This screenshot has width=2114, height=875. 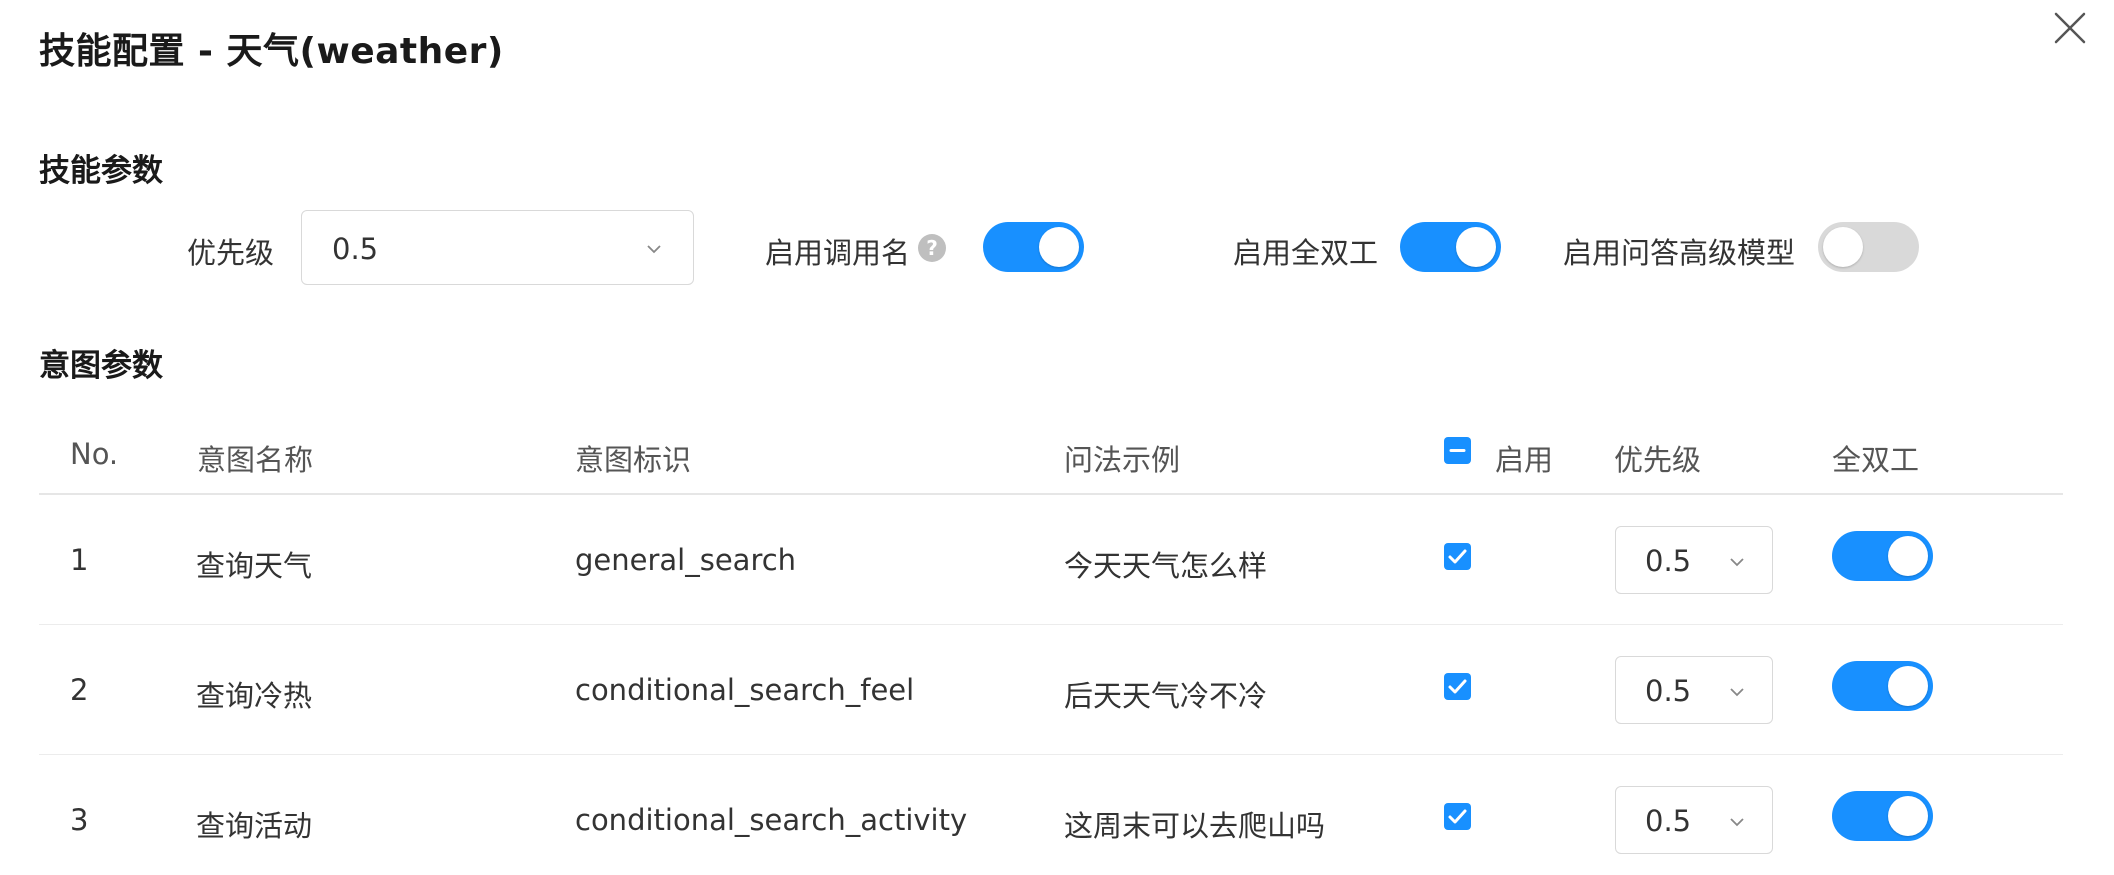 What do you see at coordinates (686, 560) in the screenshot?
I see `row-intent-id: general_search` at bounding box center [686, 560].